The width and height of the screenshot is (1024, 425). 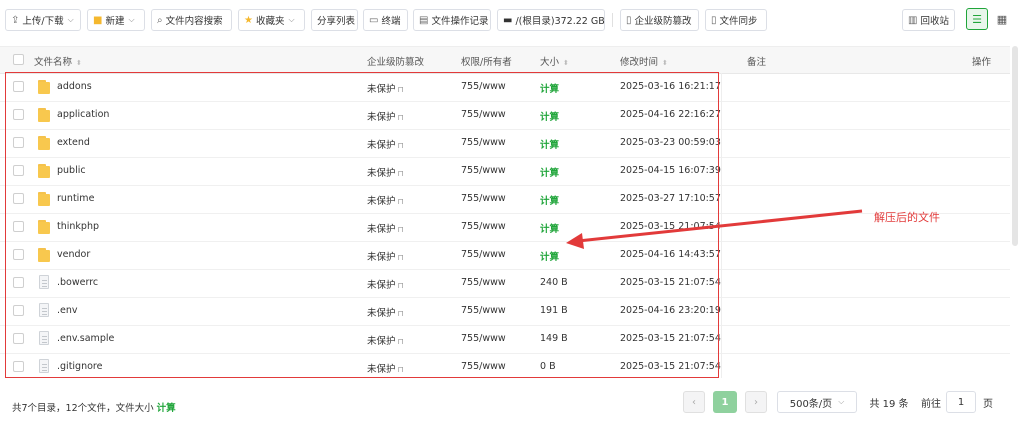 I want to click on annotation-label: 解压后的文件, so click(x=907, y=217).